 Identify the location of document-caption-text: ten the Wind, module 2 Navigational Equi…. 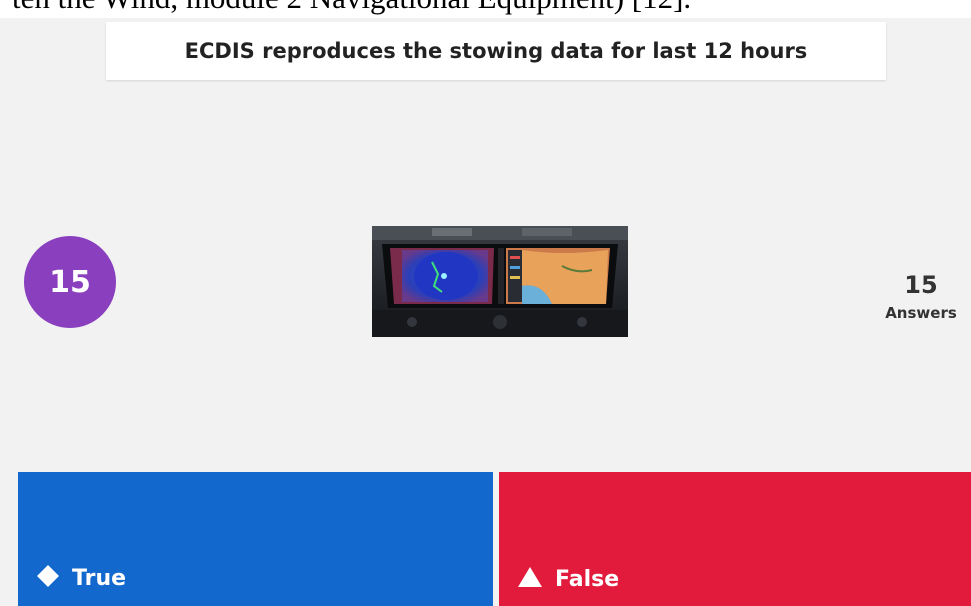
(491, 9).